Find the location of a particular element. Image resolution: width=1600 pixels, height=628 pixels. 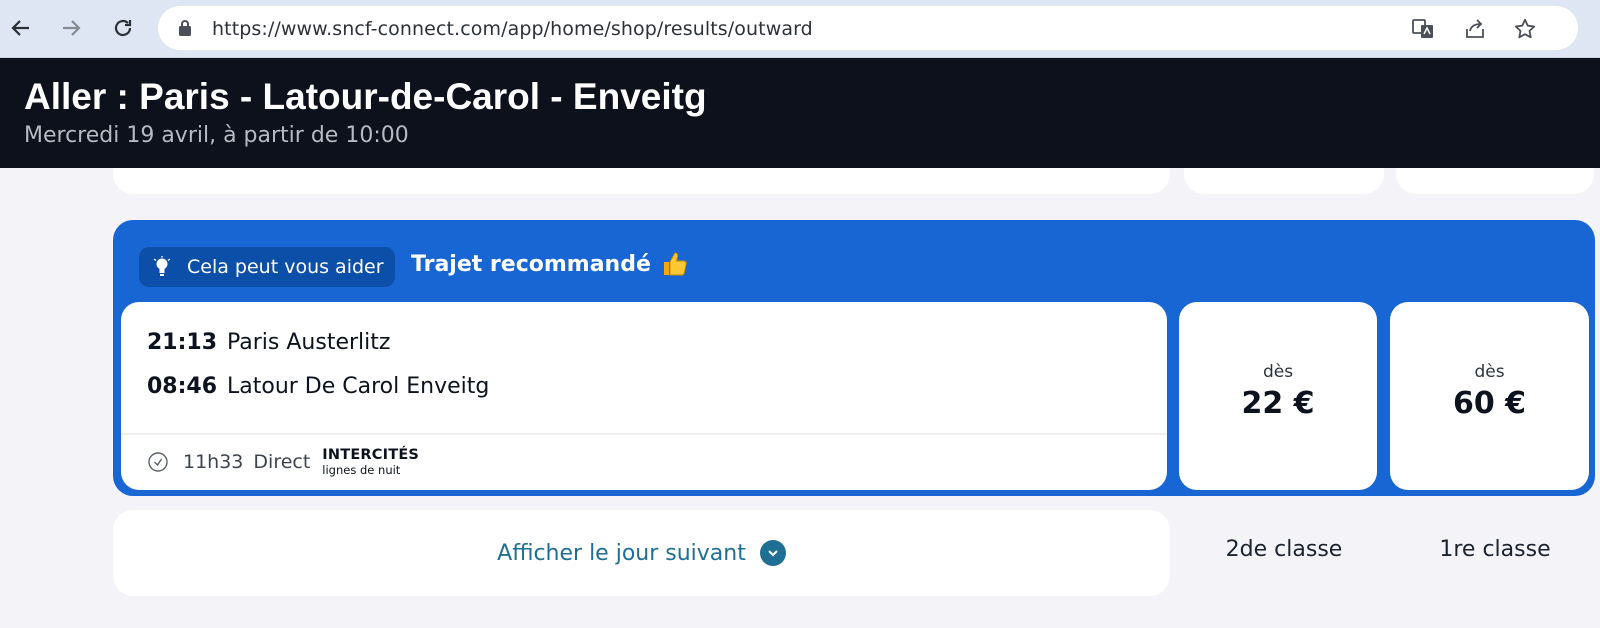

train-brand-subtitle: lignes de nuit is located at coordinates (361, 469).